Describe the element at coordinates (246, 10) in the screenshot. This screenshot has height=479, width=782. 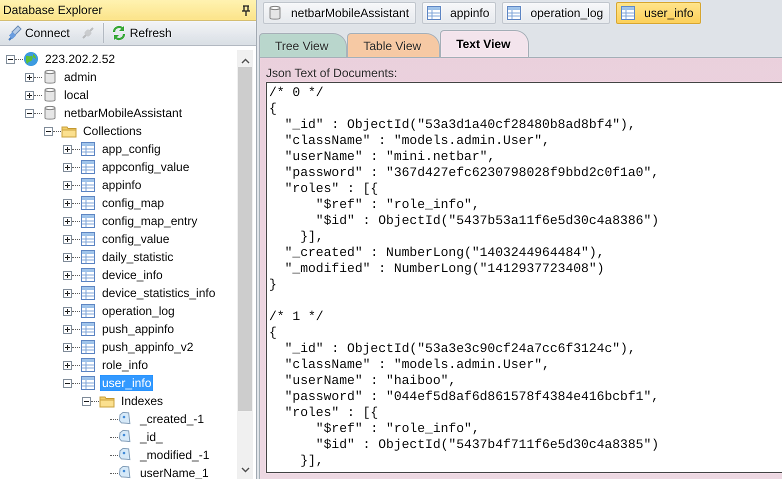
I see `pin-icon` at that location.